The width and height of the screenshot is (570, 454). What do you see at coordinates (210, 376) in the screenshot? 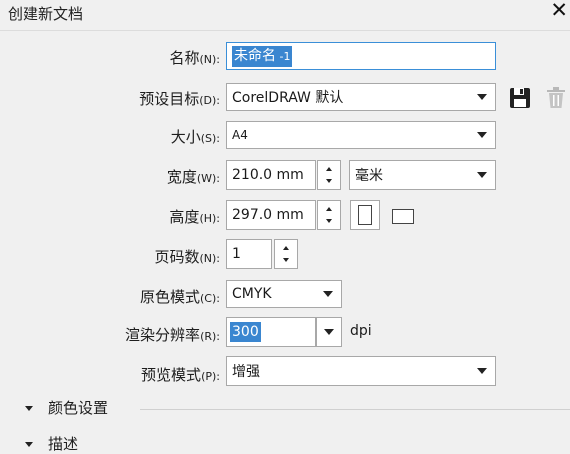
I see `preview-label-key: (P):` at bounding box center [210, 376].